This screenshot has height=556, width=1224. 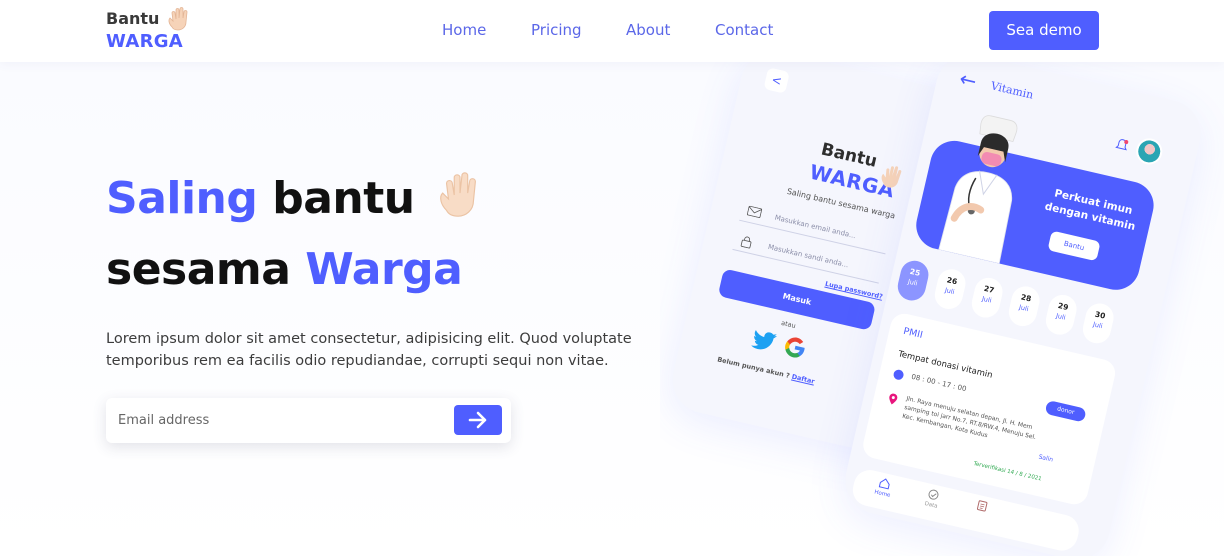 What do you see at coordinates (968, 80) in the screenshot?
I see `back-arrow-icon: ←` at bounding box center [968, 80].